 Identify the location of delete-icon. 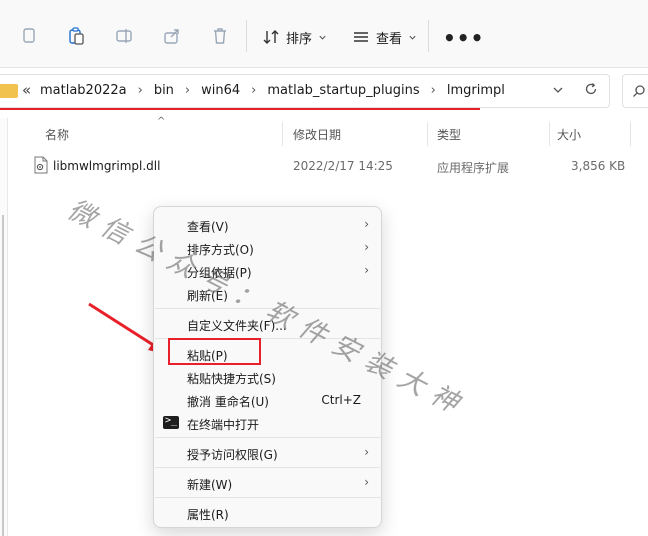
(220, 36).